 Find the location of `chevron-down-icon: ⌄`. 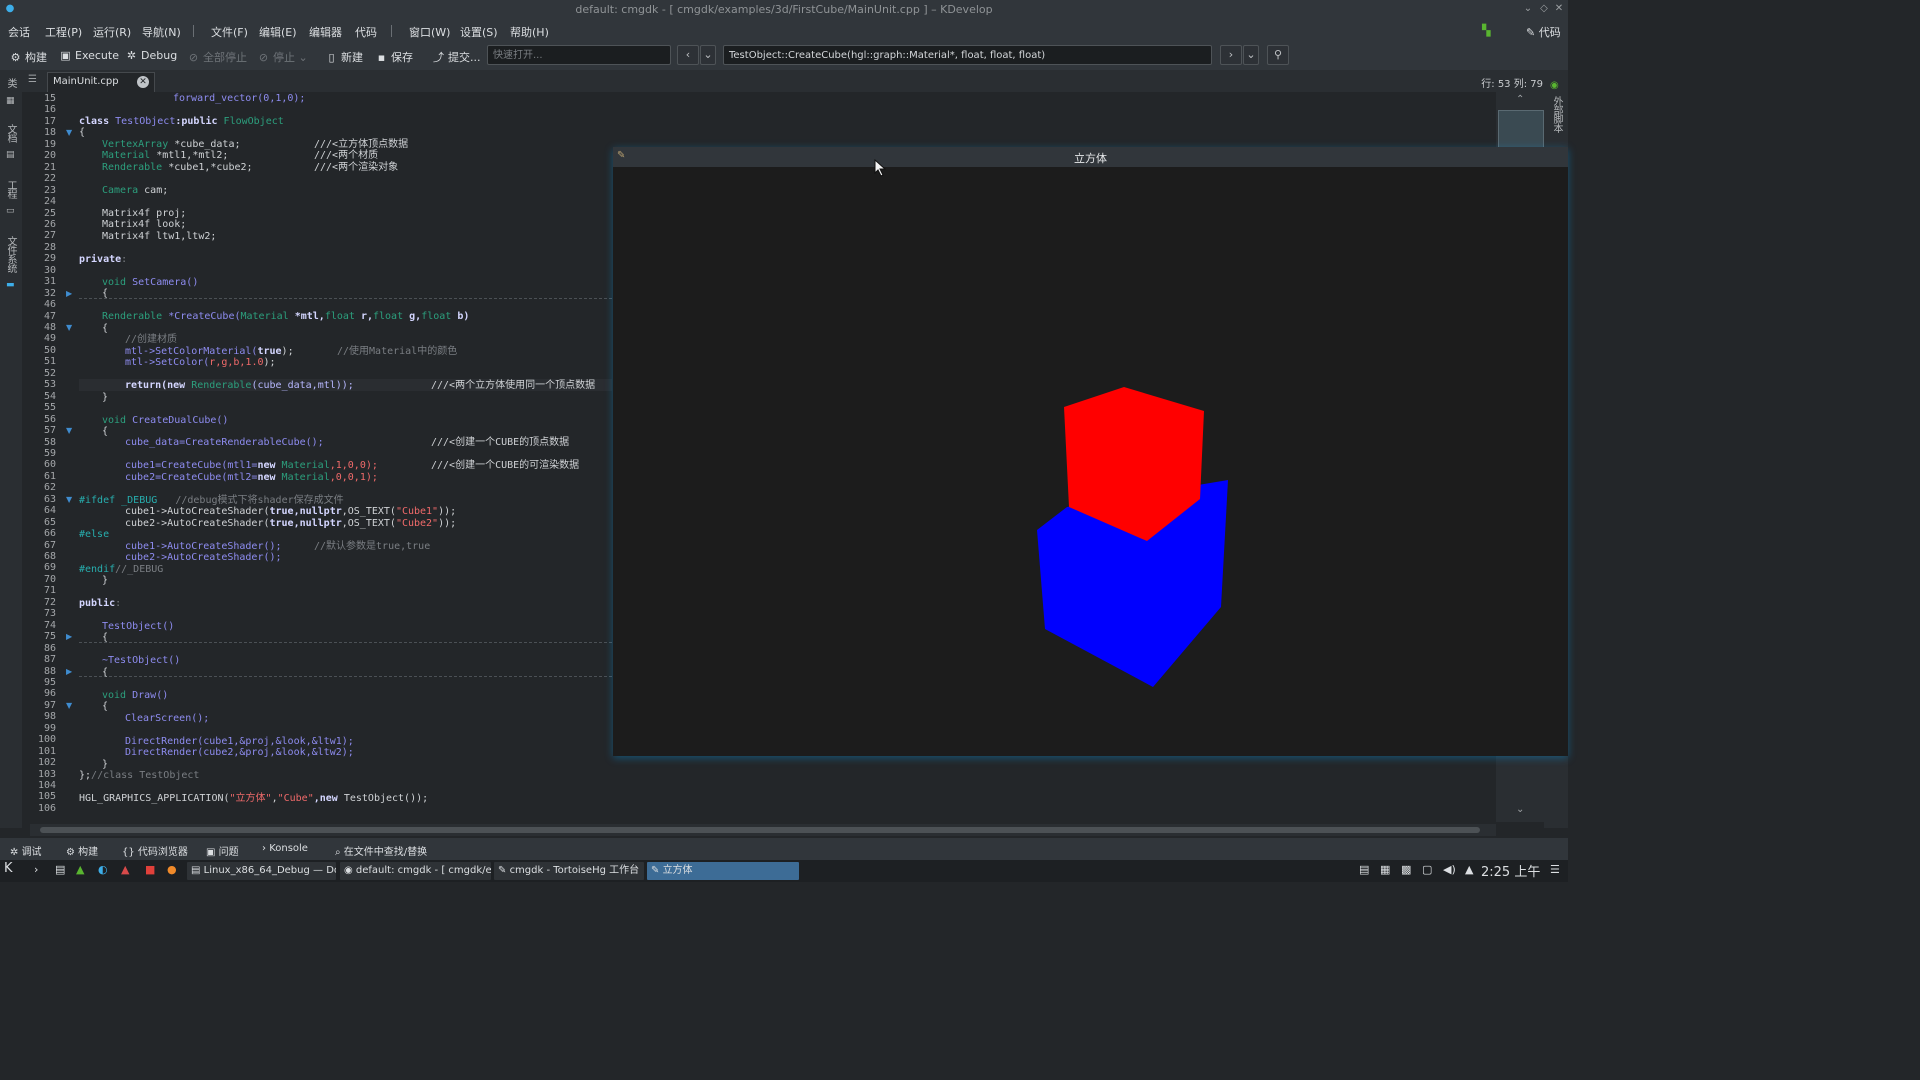

chevron-down-icon: ⌄ is located at coordinates (1520, 809).